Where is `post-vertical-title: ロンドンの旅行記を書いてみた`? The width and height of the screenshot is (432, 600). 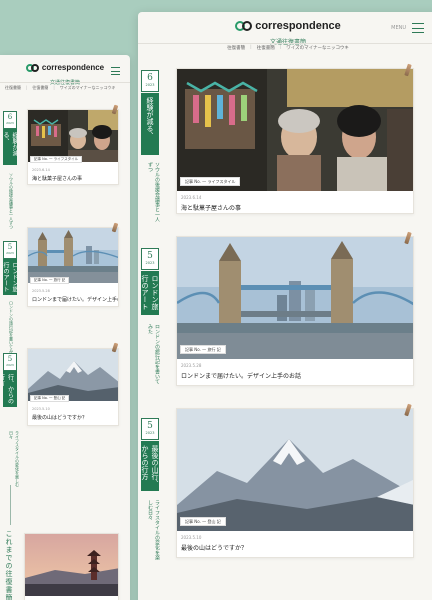
post-vertical-title: ロンドンの旅行記を書いてみた is located at coordinates (153, 354).